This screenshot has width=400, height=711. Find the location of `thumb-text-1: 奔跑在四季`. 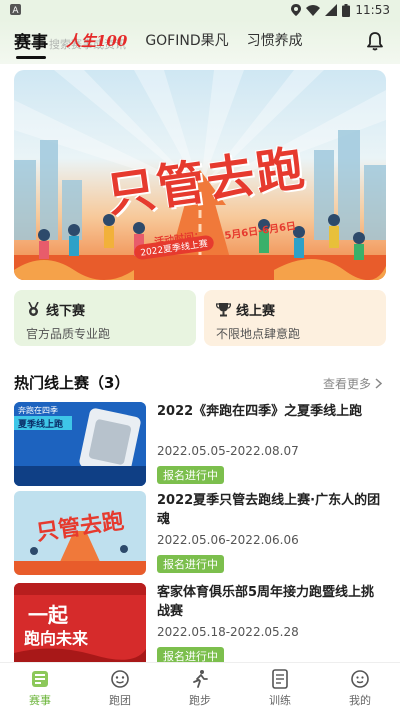

thumb-text-1: 奔跑在四季 is located at coordinates (38, 410).